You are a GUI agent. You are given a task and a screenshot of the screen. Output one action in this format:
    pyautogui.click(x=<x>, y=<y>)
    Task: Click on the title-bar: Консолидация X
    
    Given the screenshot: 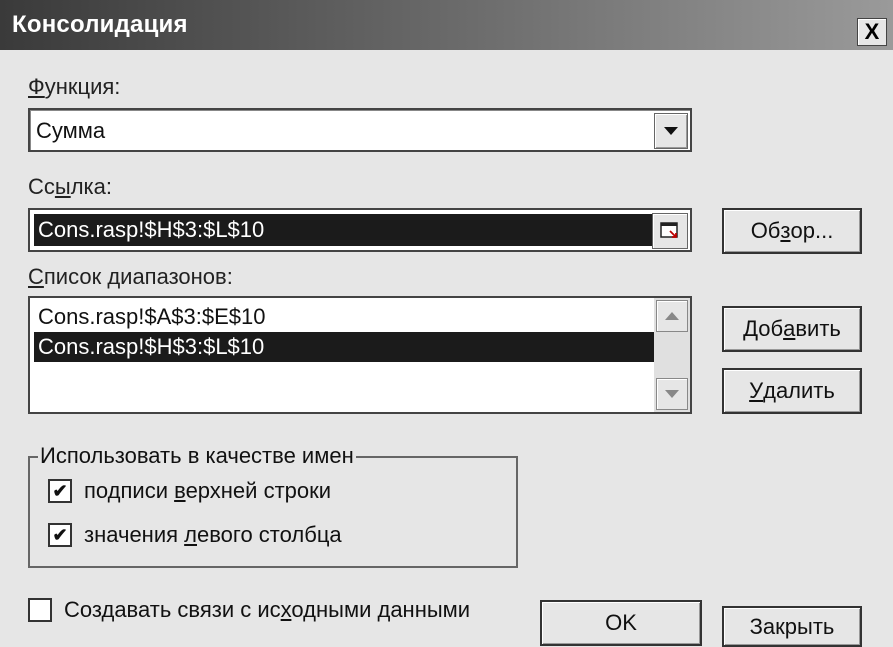 What is the action you would take?
    pyautogui.click(x=446, y=25)
    